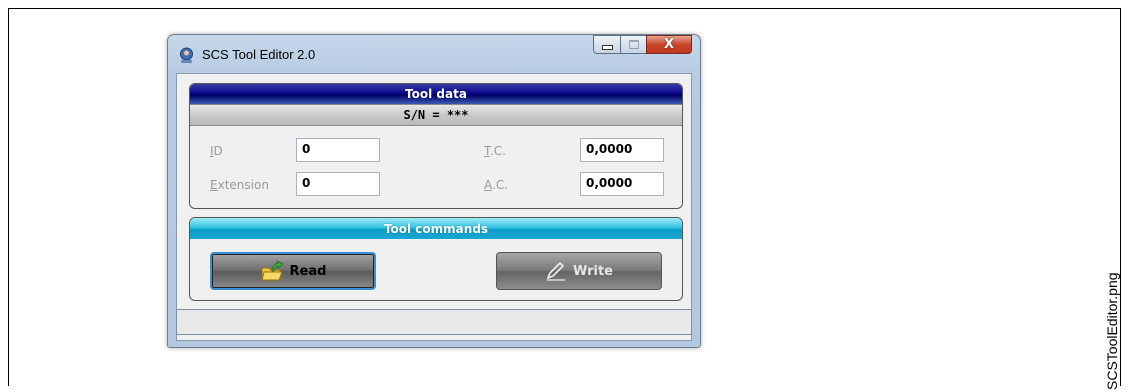 This screenshot has width=1132, height=392. I want to click on write-button: Write, so click(579, 271).